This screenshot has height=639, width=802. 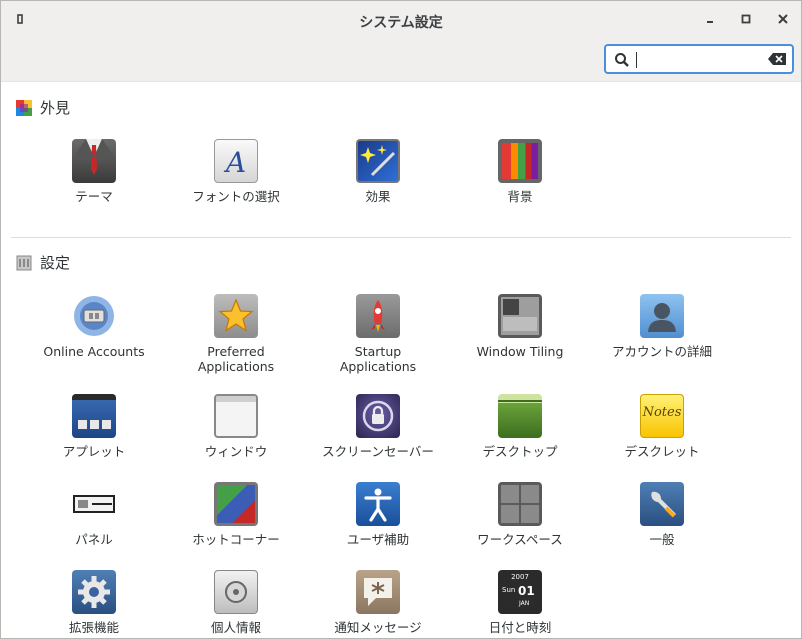 I want to click on section-header-preferences: 設定, so click(x=43, y=262).